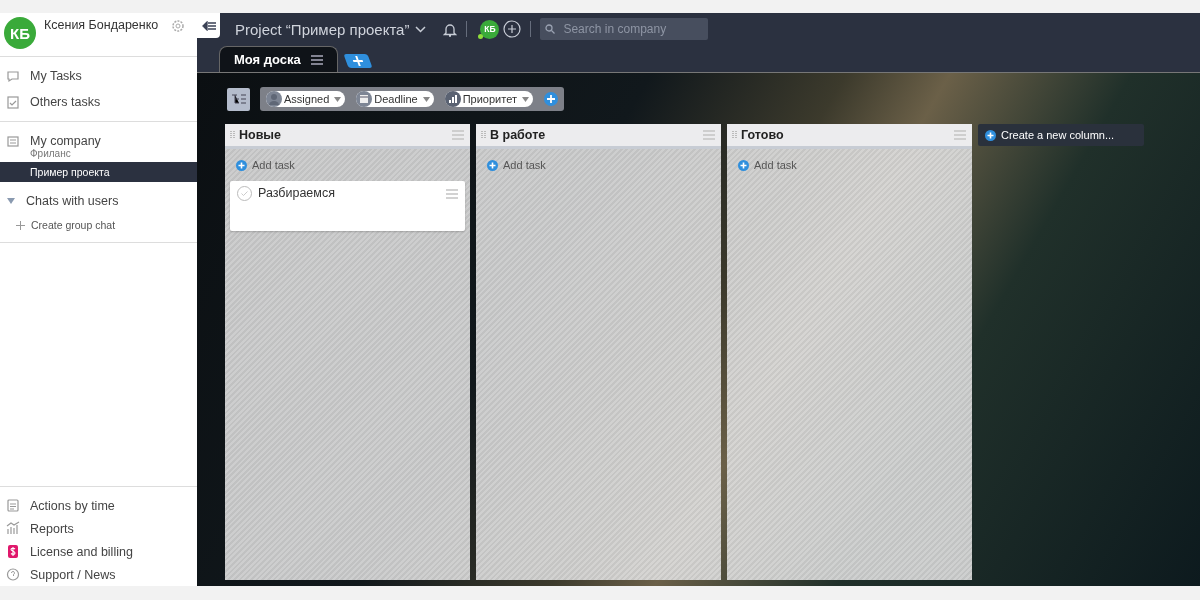  I want to click on task-card: Разбираемся, so click(347, 206).